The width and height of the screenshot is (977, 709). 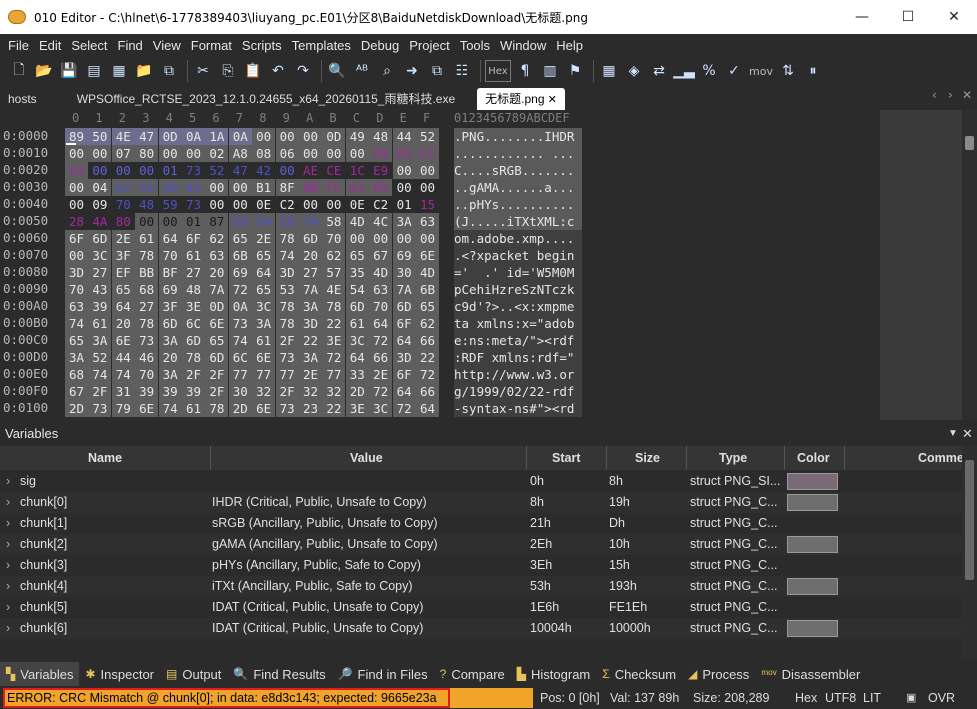 I want to click on hex-byte: 67, so click(x=76, y=391).